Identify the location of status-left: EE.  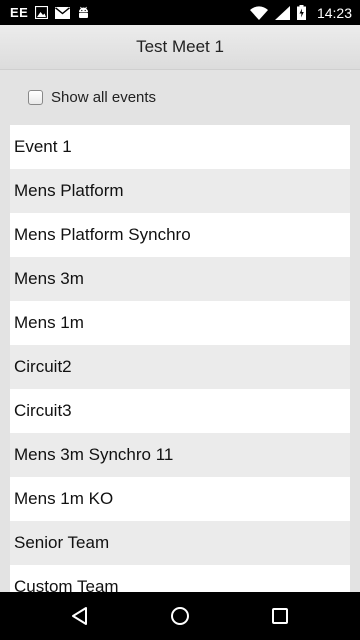
(50, 12).